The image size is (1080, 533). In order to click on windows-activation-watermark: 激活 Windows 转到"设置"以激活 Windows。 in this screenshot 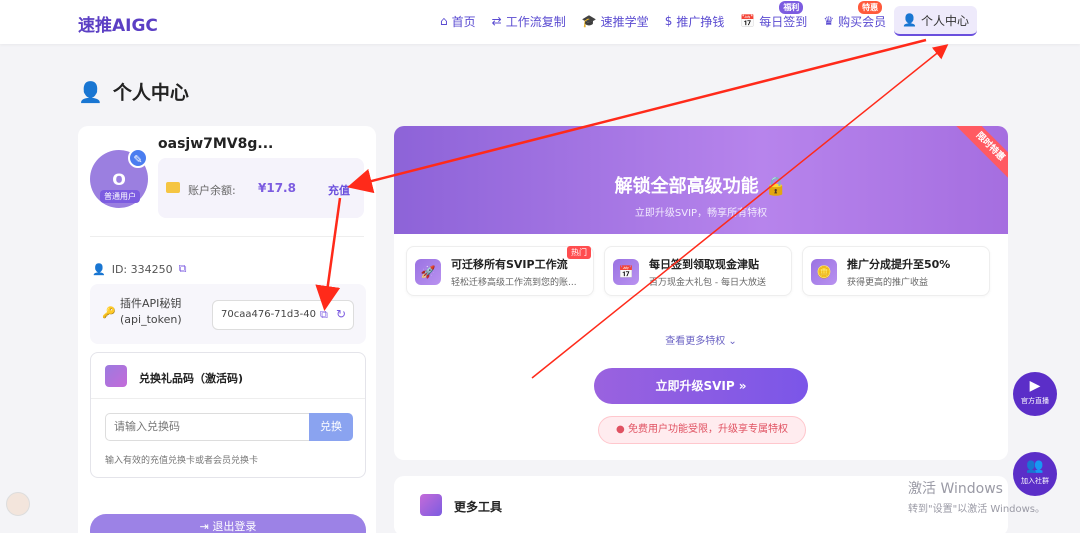, I will do `click(976, 496)`.